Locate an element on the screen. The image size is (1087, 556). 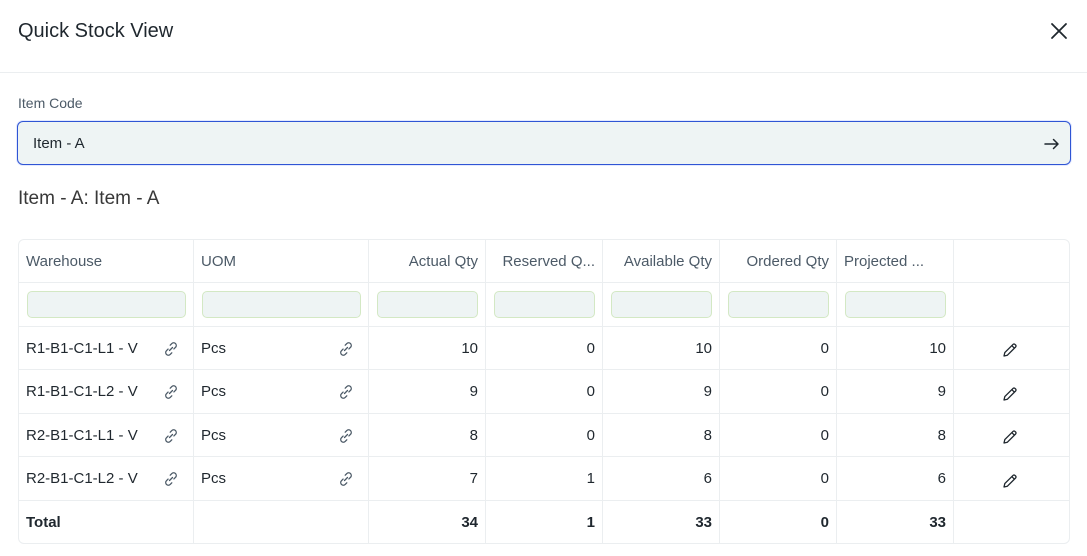
table-filter-row is located at coordinates (544, 305).